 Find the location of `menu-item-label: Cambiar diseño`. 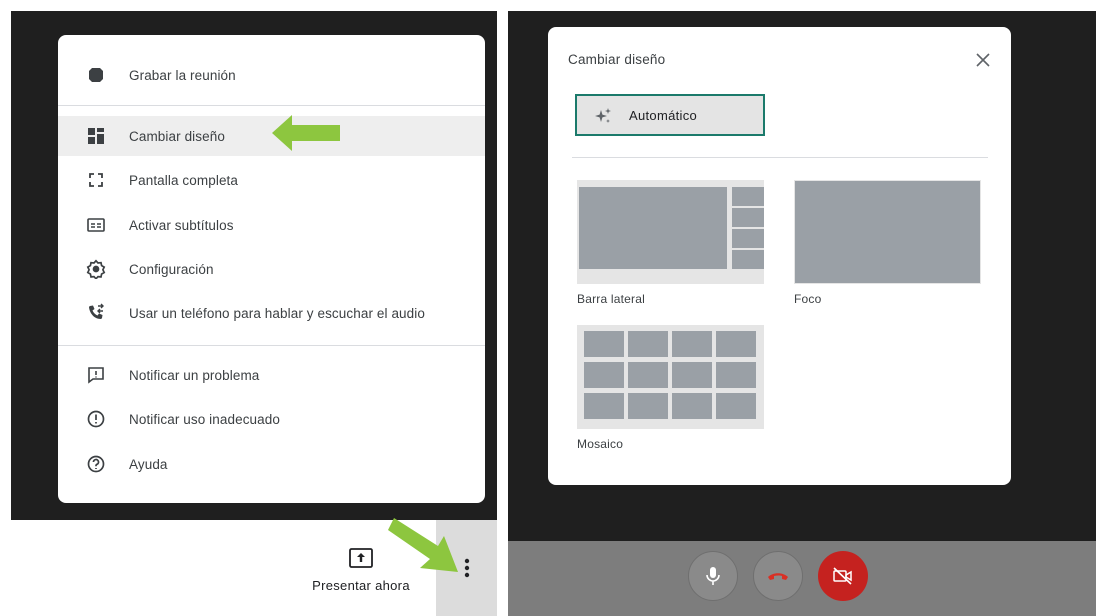

menu-item-label: Cambiar diseño is located at coordinates (177, 136).